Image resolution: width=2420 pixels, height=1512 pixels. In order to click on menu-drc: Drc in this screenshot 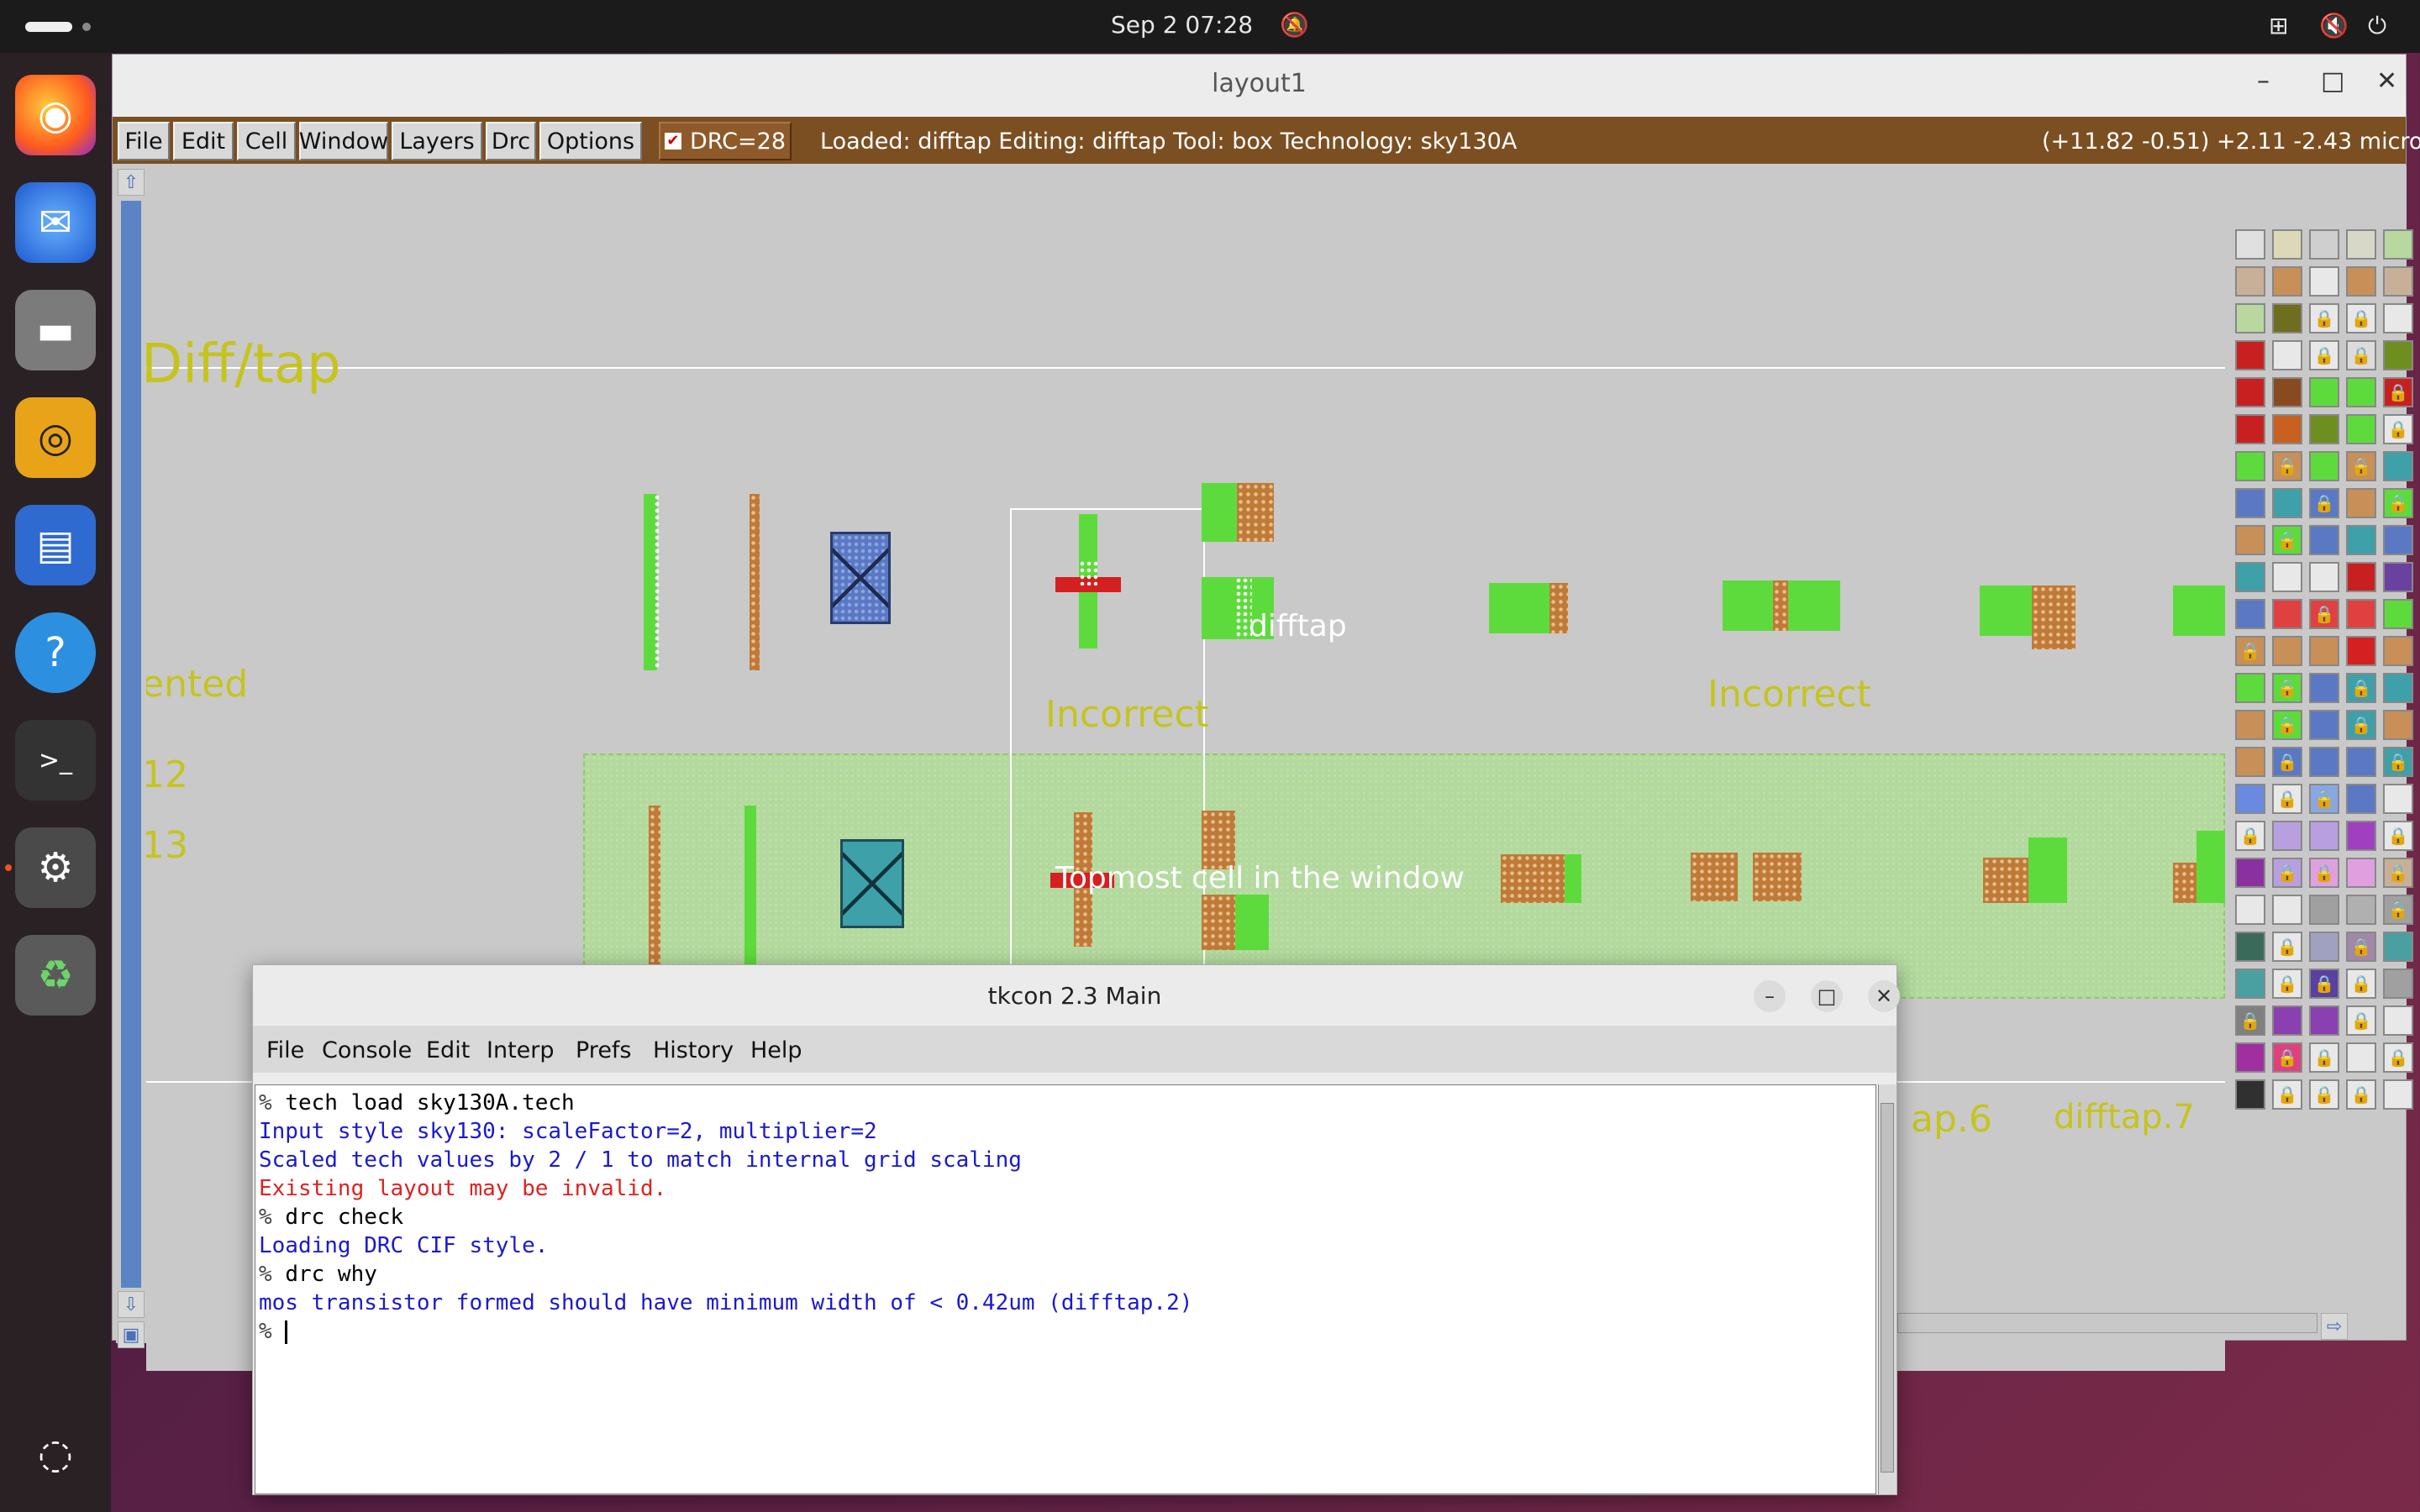, I will do `click(511, 141)`.